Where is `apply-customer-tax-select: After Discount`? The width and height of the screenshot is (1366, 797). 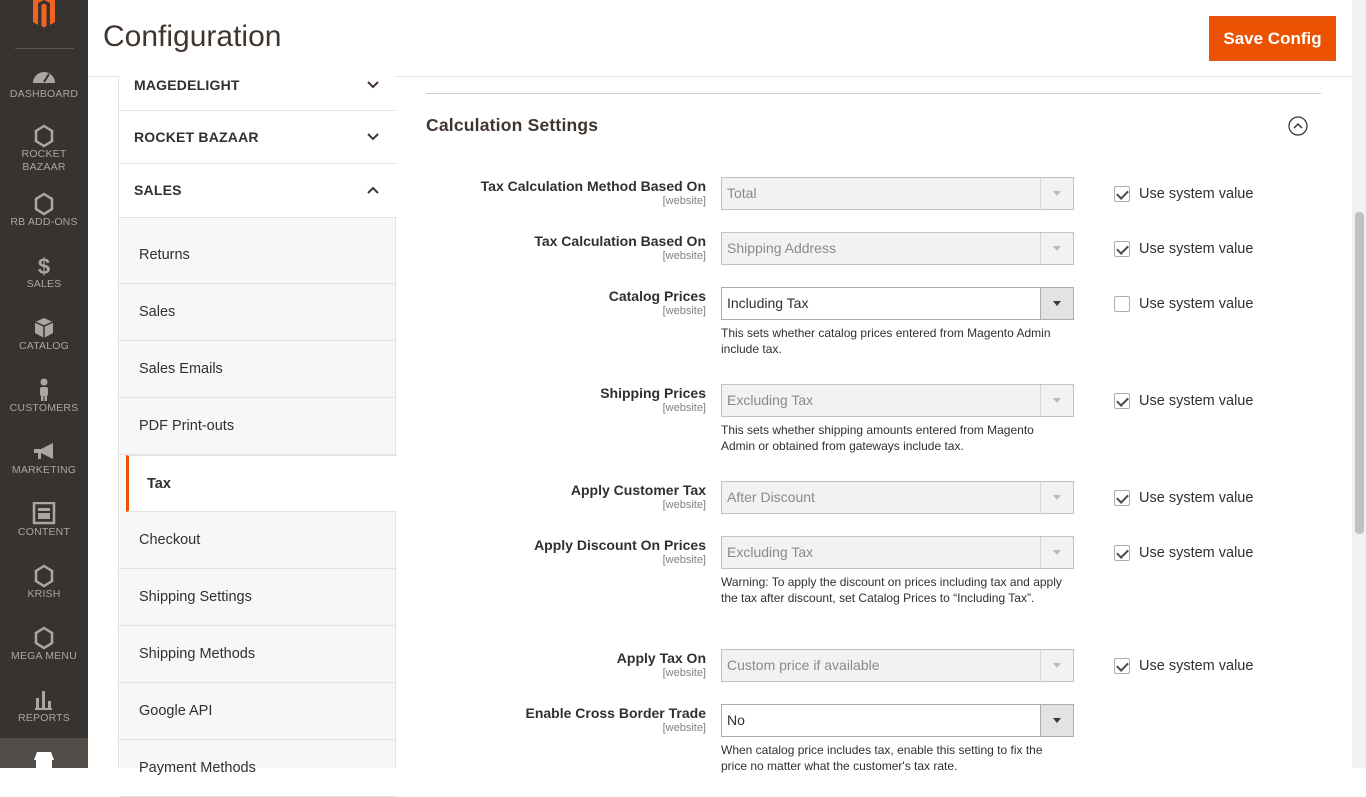 apply-customer-tax-select: After Discount is located at coordinates (897, 497).